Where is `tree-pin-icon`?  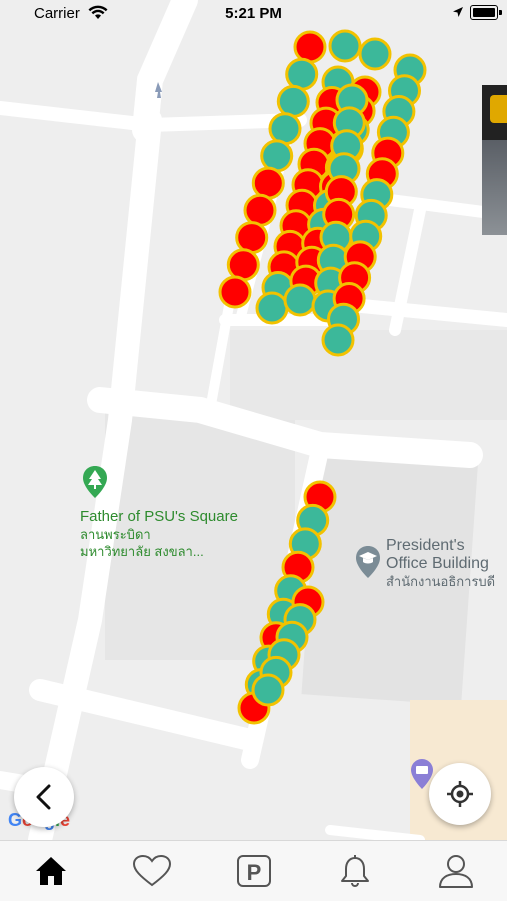 tree-pin-icon is located at coordinates (95, 482).